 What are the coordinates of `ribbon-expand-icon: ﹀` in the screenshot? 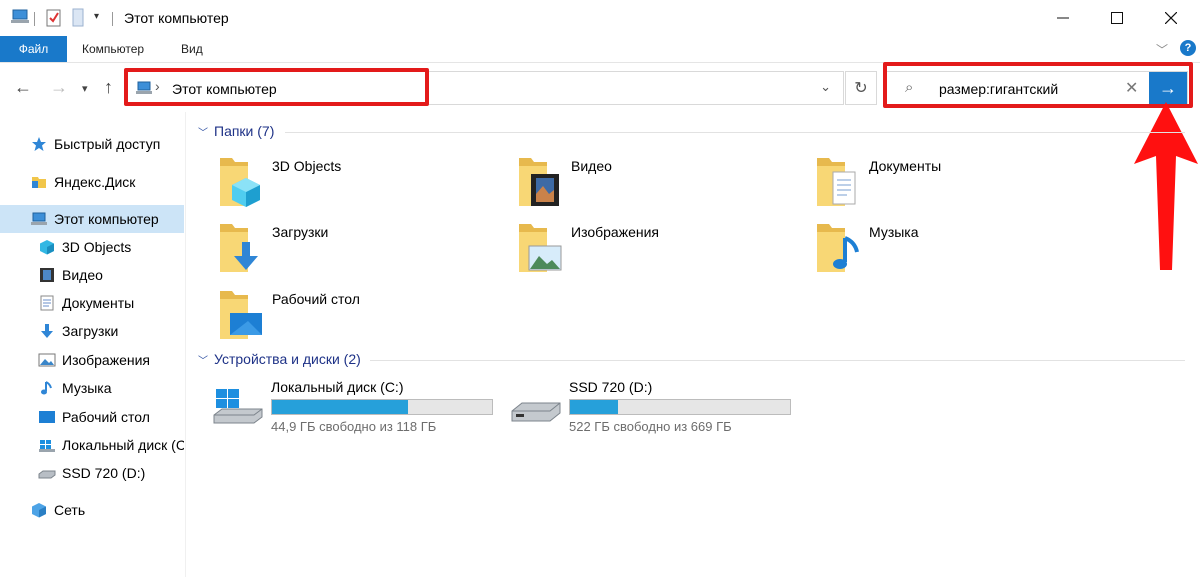 It's located at (1162, 49).